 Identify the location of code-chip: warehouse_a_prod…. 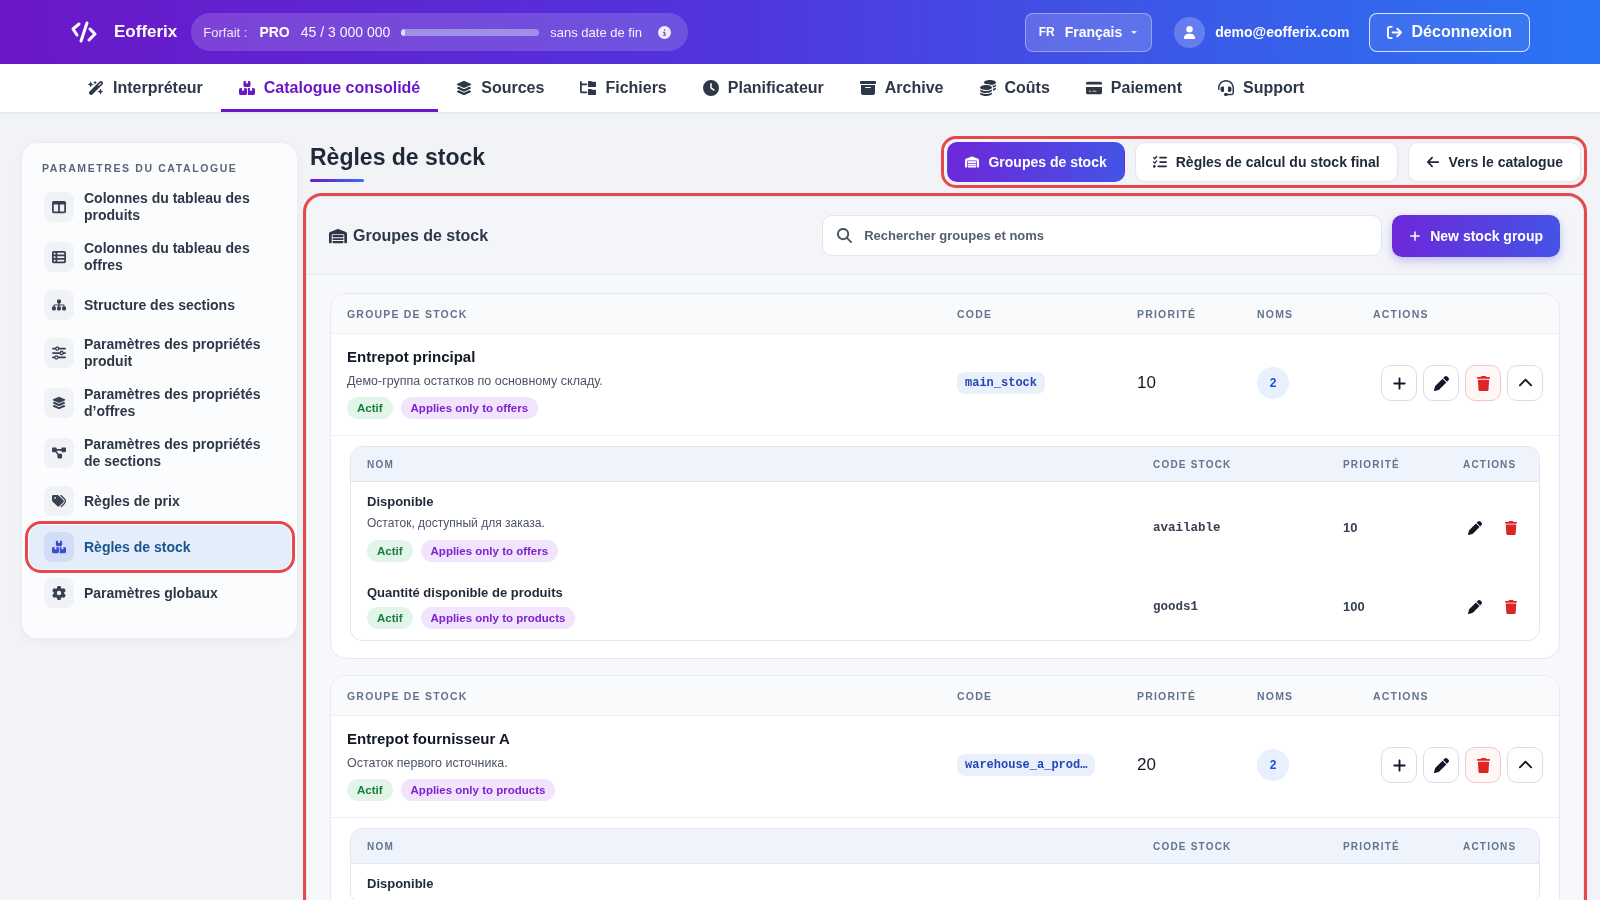
(1026, 765).